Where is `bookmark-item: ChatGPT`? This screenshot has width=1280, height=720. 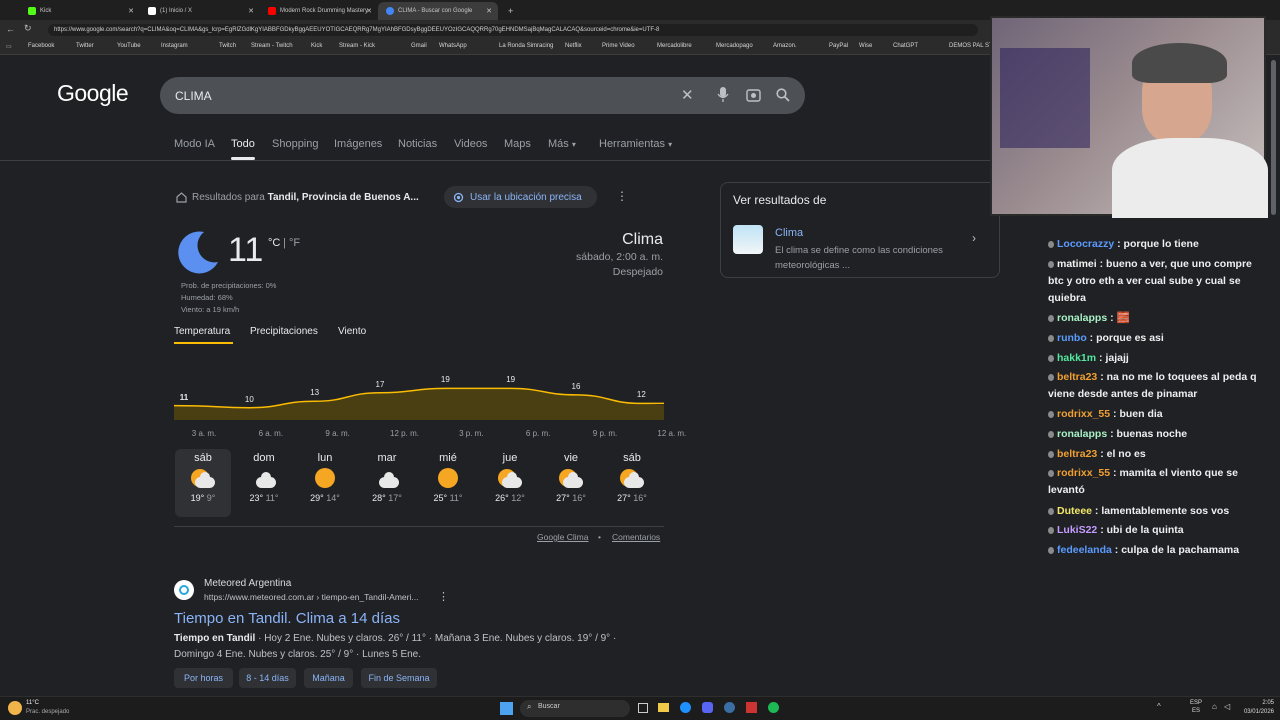
bookmark-item: ChatGPT is located at coordinates (905, 46).